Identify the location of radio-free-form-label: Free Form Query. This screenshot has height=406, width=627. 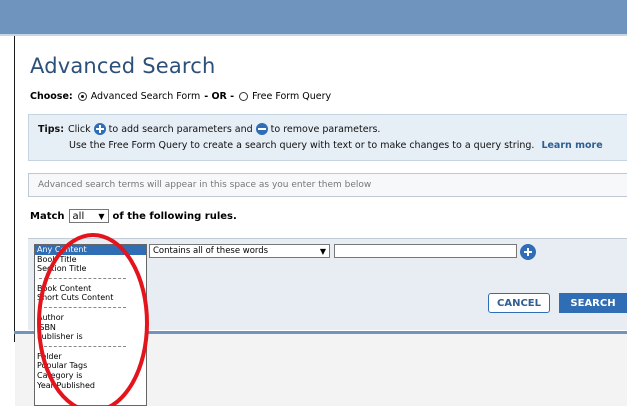
(291, 96).